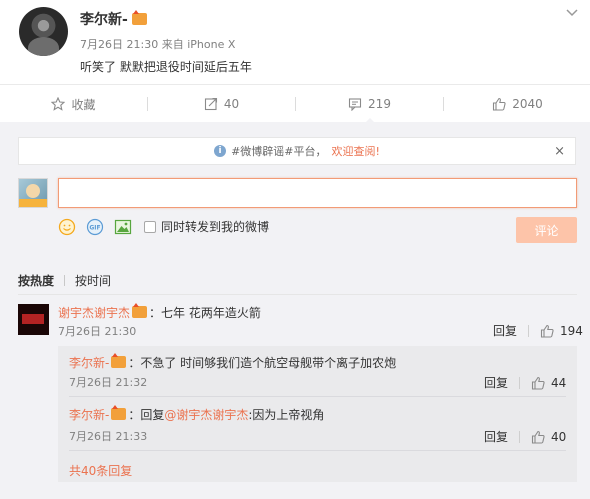  Describe the element at coordinates (100, 470) in the screenshot. I see `more-replies-link: 共40条回复` at that location.